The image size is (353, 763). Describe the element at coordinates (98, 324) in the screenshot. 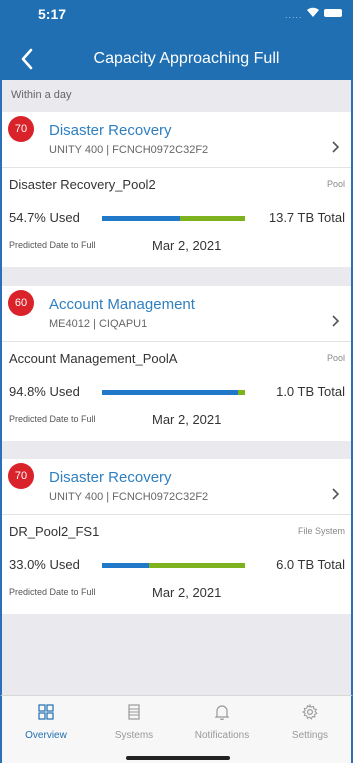

I see `host-model-serial: ME4012 | CIQAPU1` at that location.